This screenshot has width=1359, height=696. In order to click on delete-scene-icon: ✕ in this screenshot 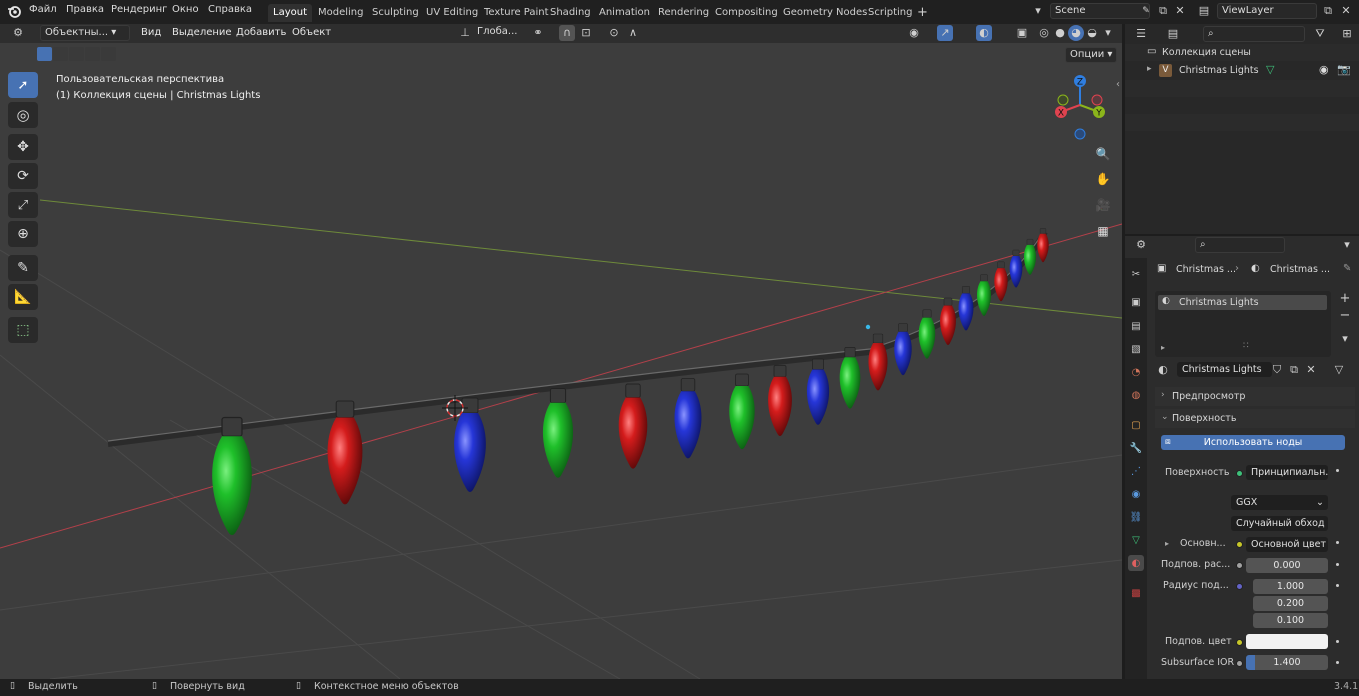, I will do `click(1180, 11)`.